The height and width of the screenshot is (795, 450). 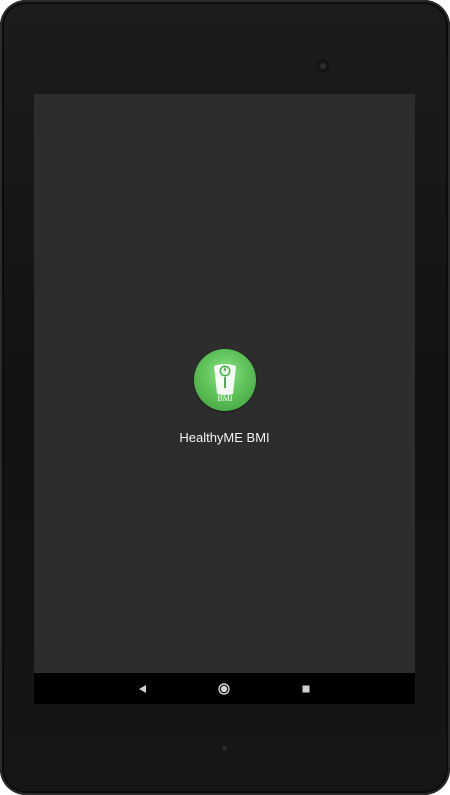 I want to click on app-shortcut-healthyme-bmi: BMI HealthyME BMI, so click(x=224, y=404).